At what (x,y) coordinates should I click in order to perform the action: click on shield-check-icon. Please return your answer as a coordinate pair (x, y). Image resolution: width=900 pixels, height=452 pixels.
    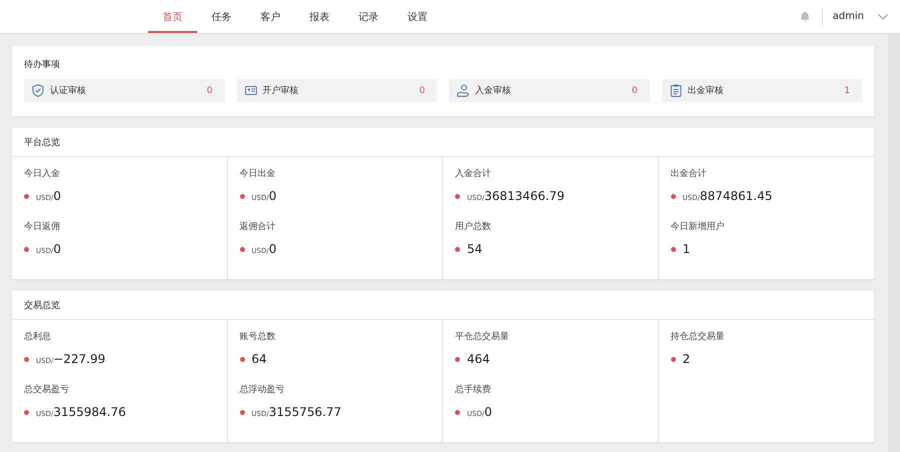
    Looking at the image, I should click on (38, 90).